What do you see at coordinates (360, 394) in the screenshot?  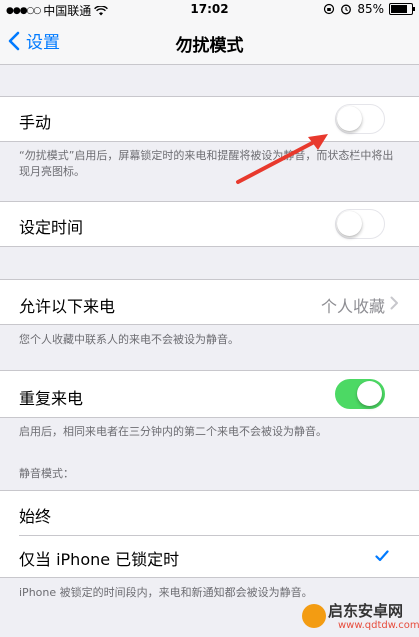 I see `repeated-calls-toggle` at bounding box center [360, 394].